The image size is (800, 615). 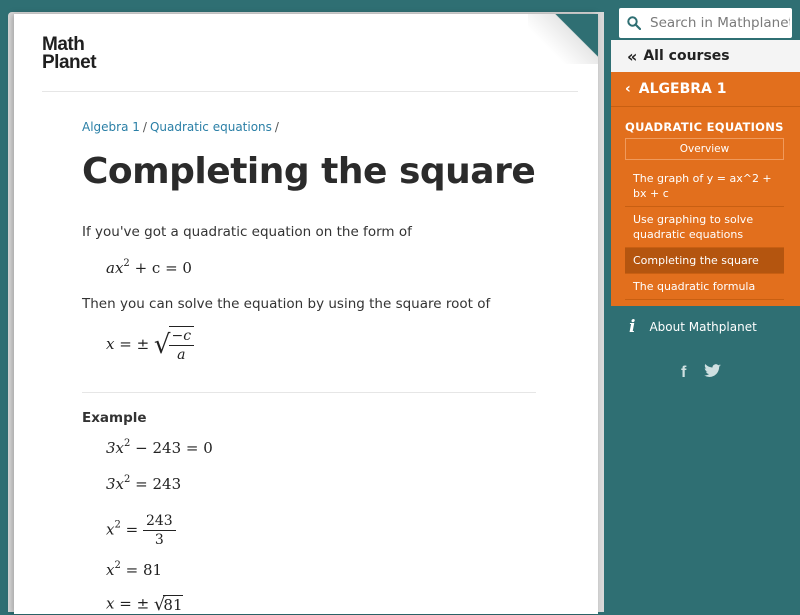 What do you see at coordinates (632, 56) in the screenshot?
I see `double-chevron-left-icon: «` at bounding box center [632, 56].